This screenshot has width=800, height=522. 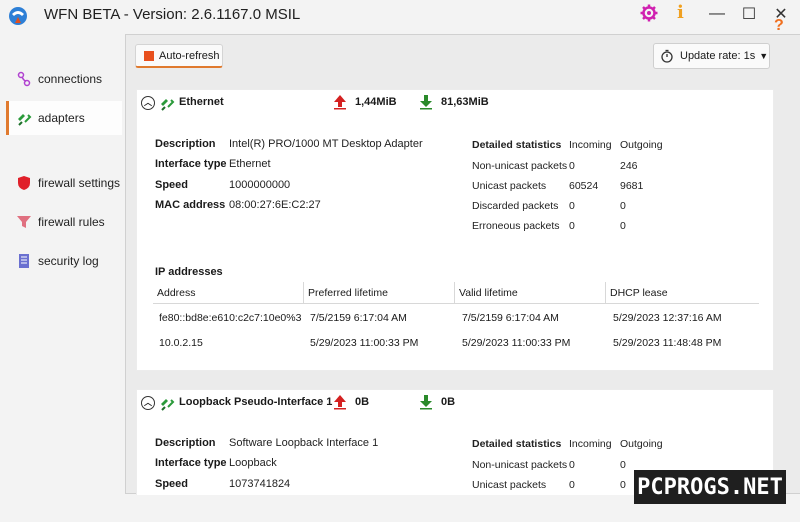 I want to click on column-header-preferred-lifetime: Preferred lifetime, so click(x=348, y=293).